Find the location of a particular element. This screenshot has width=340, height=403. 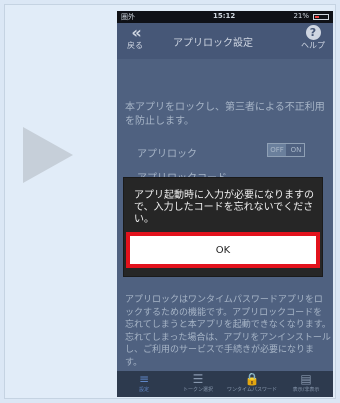

back-button: « 戻る is located at coordinates (135, 41).